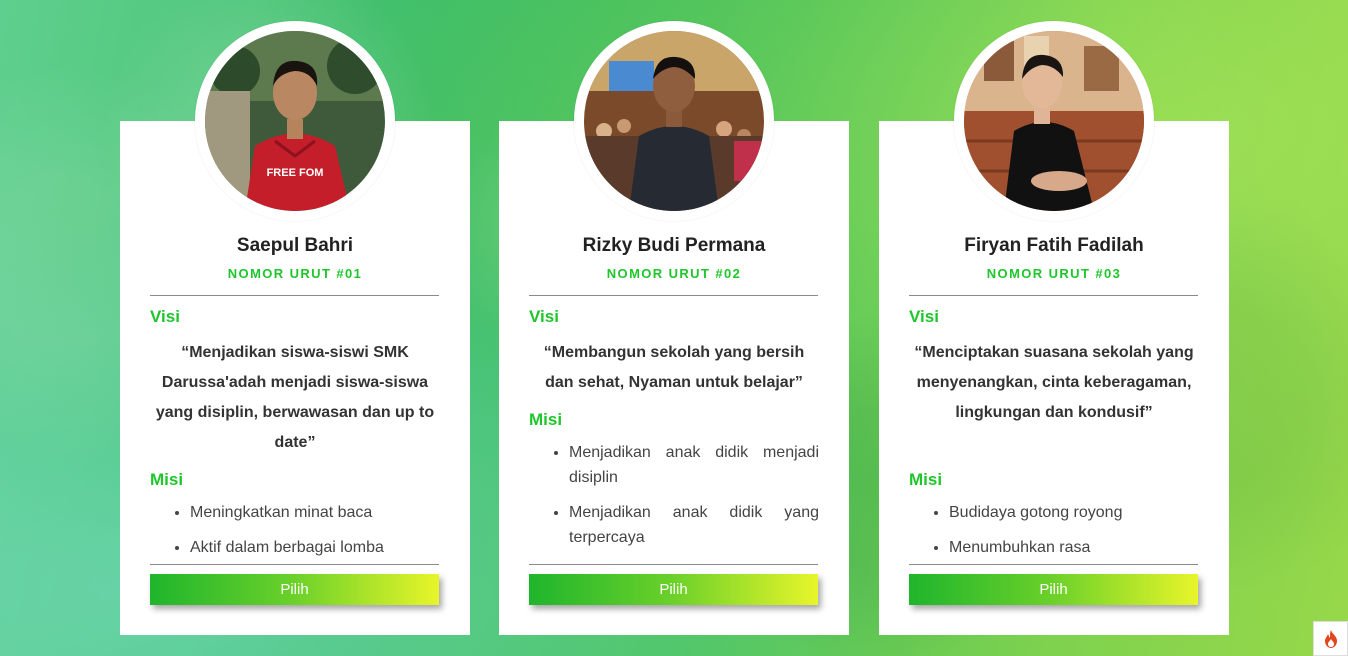 The width and height of the screenshot is (1348, 656). Describe the element at coordinates (315, 547) in the screenshot. I see `misi-item: Aktif dalam berbagai lomba` at that location.